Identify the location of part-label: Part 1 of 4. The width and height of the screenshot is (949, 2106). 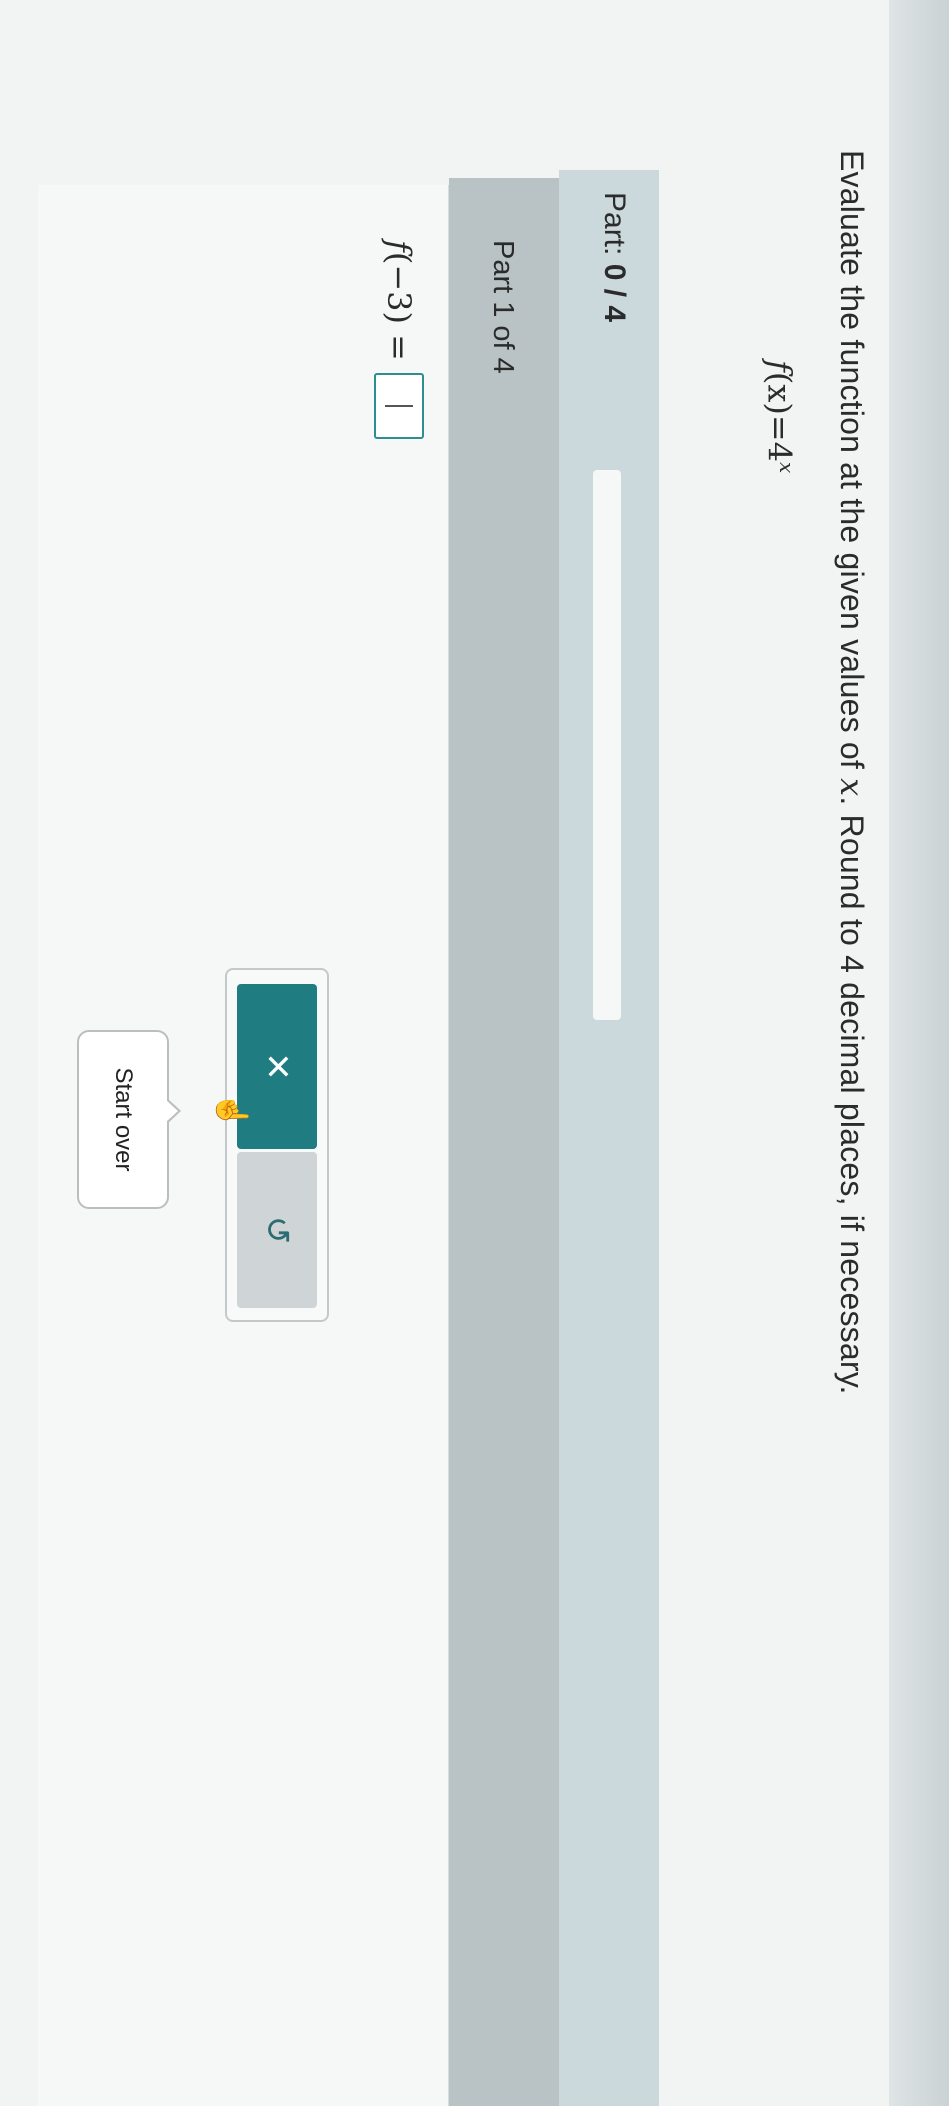
(503, 307).